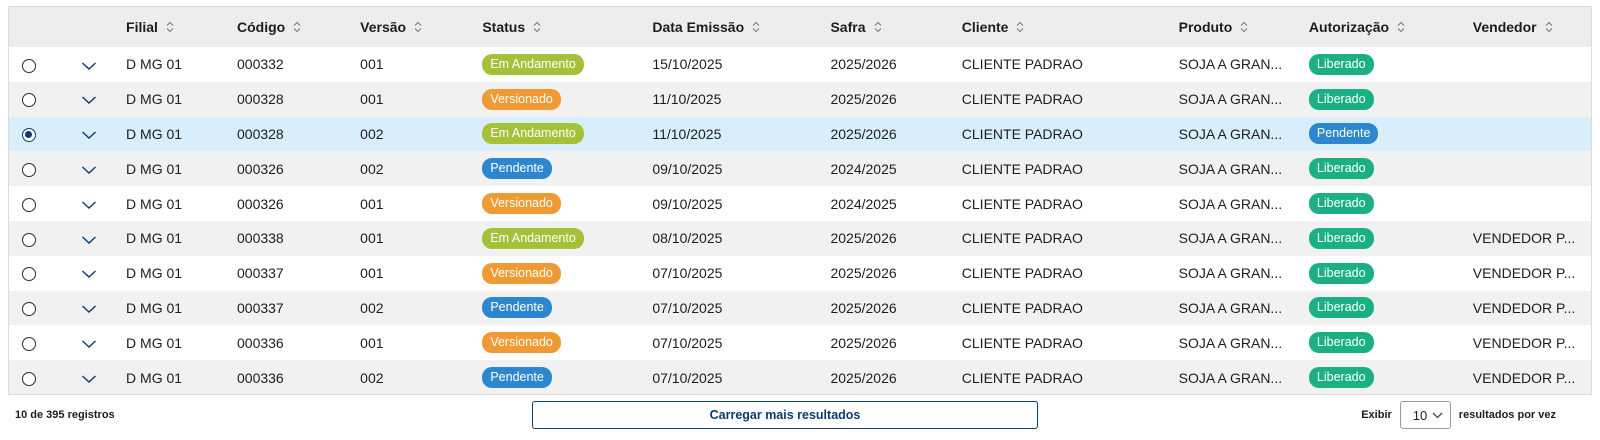 This screenshot has height=440, width=1600. I want to click on column-header-produto: Produto, so click(1244, 27).